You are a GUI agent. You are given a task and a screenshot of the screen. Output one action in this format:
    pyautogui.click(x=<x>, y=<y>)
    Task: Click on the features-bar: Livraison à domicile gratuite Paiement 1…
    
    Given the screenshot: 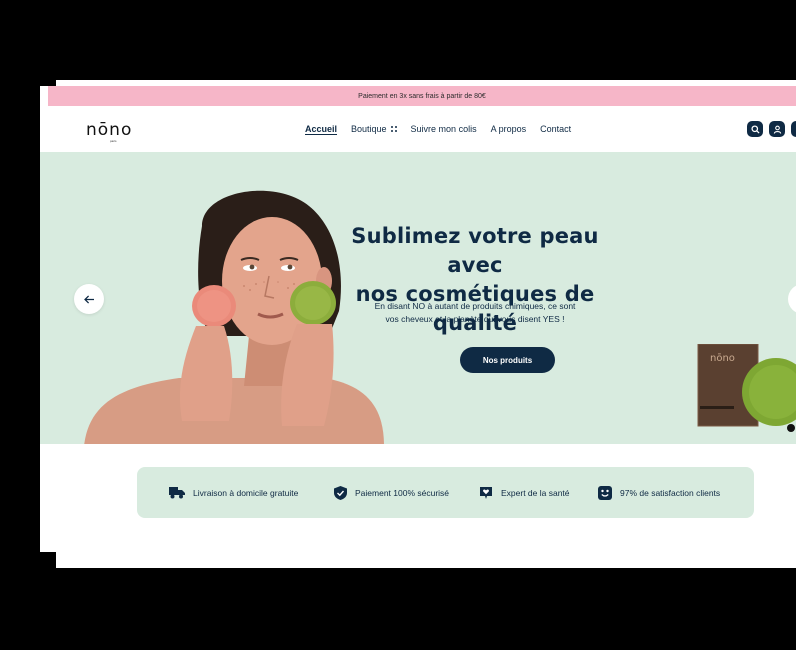 What is the action you would take?
    pyautogui.click(x=445, y=492)
    